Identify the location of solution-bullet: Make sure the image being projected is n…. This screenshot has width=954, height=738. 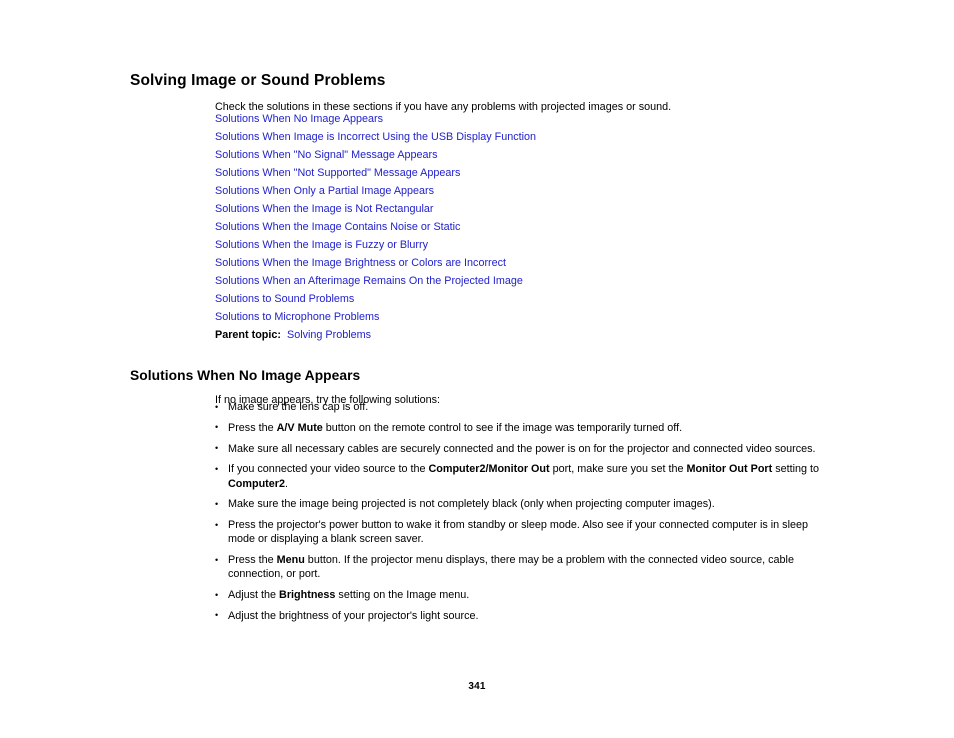
(521, 504).